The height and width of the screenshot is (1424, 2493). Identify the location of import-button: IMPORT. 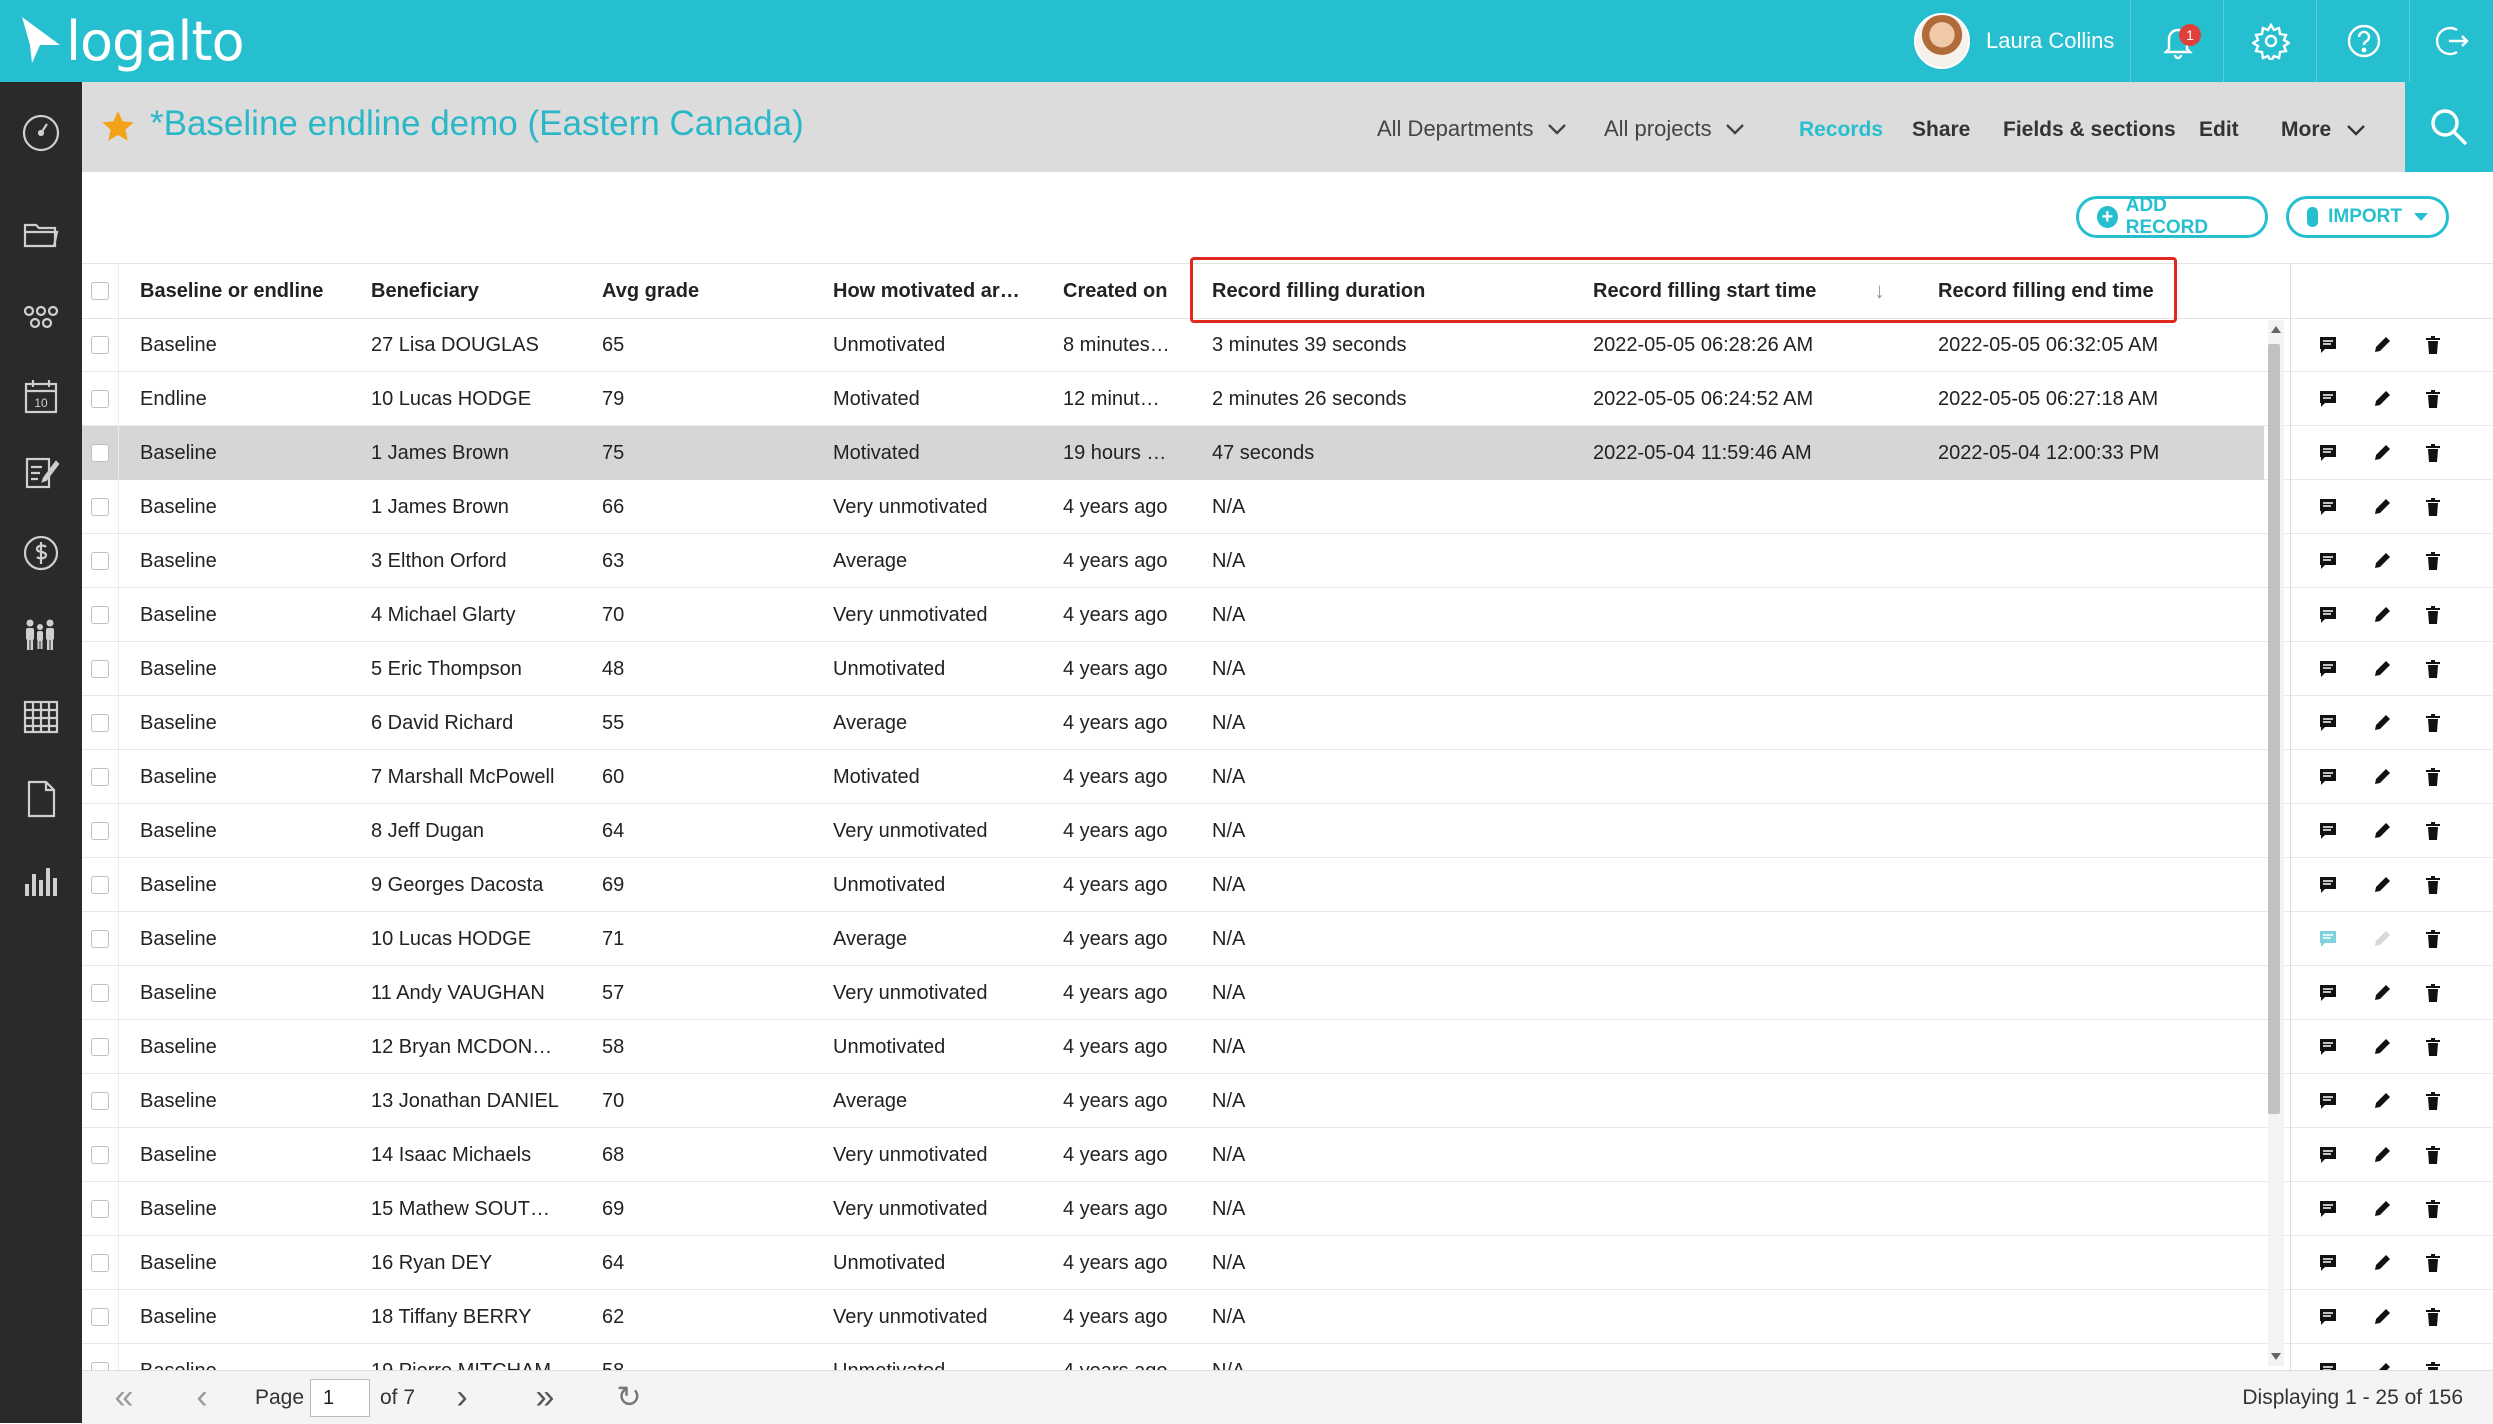
(2367, 217).